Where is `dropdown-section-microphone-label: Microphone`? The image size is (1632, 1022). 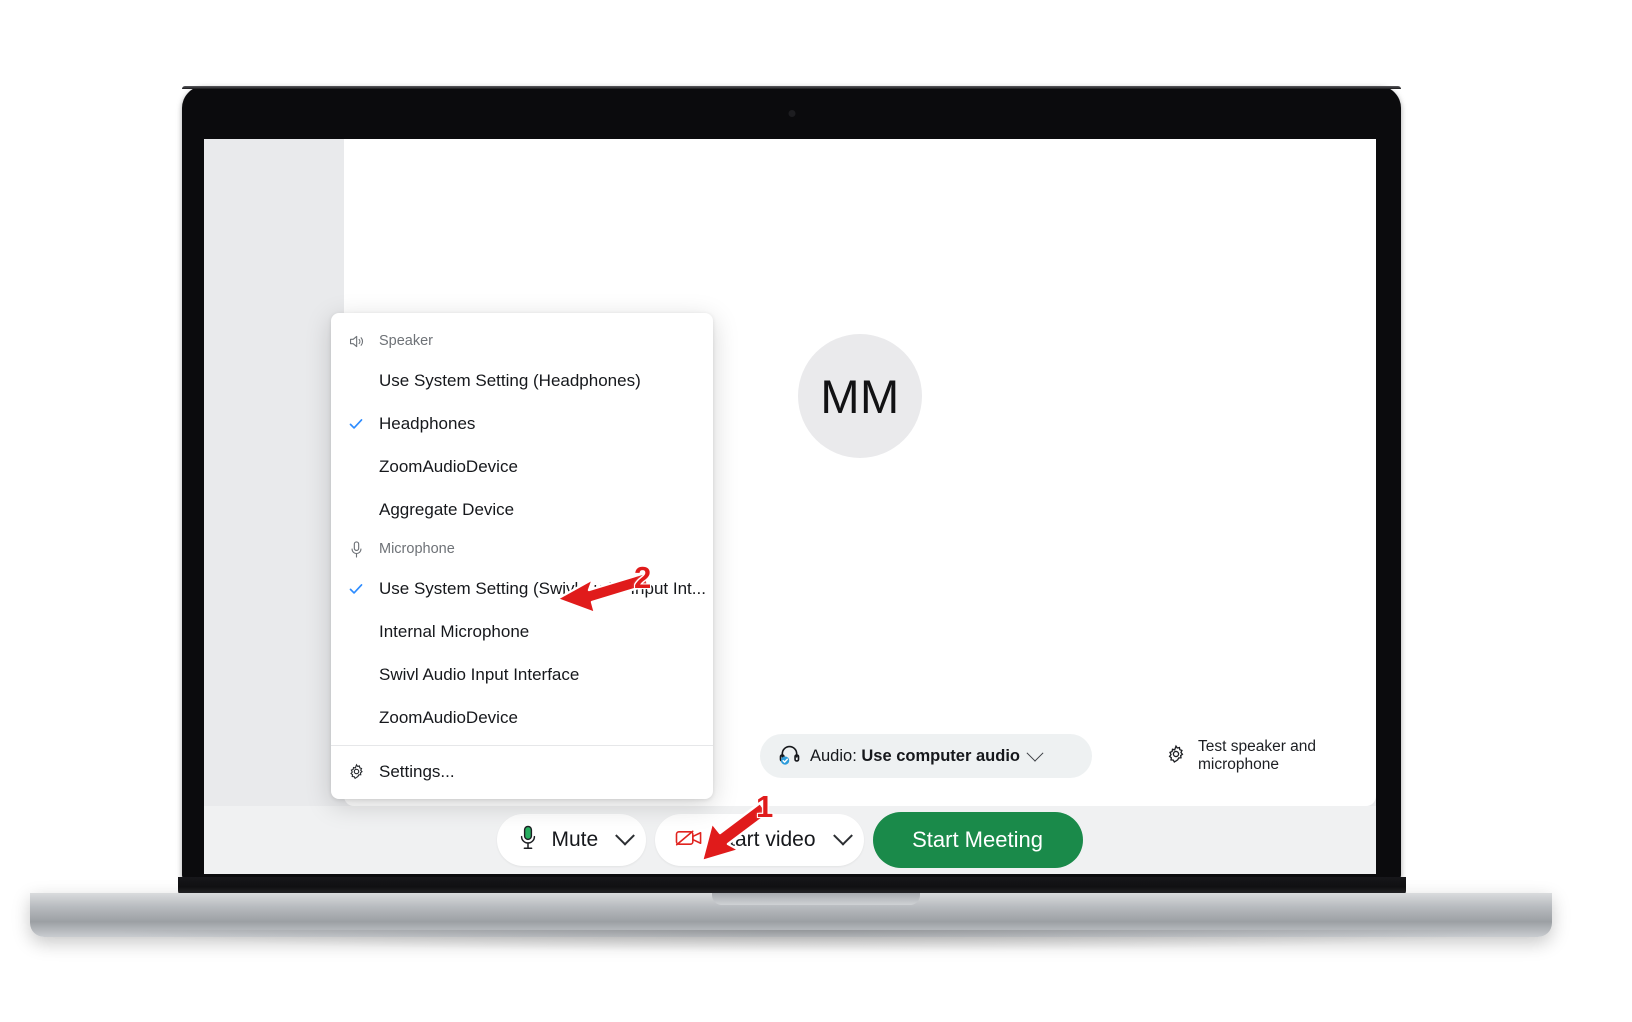 dropdown-section-microphone-label: Microphone is located at coordinates (417, 549).